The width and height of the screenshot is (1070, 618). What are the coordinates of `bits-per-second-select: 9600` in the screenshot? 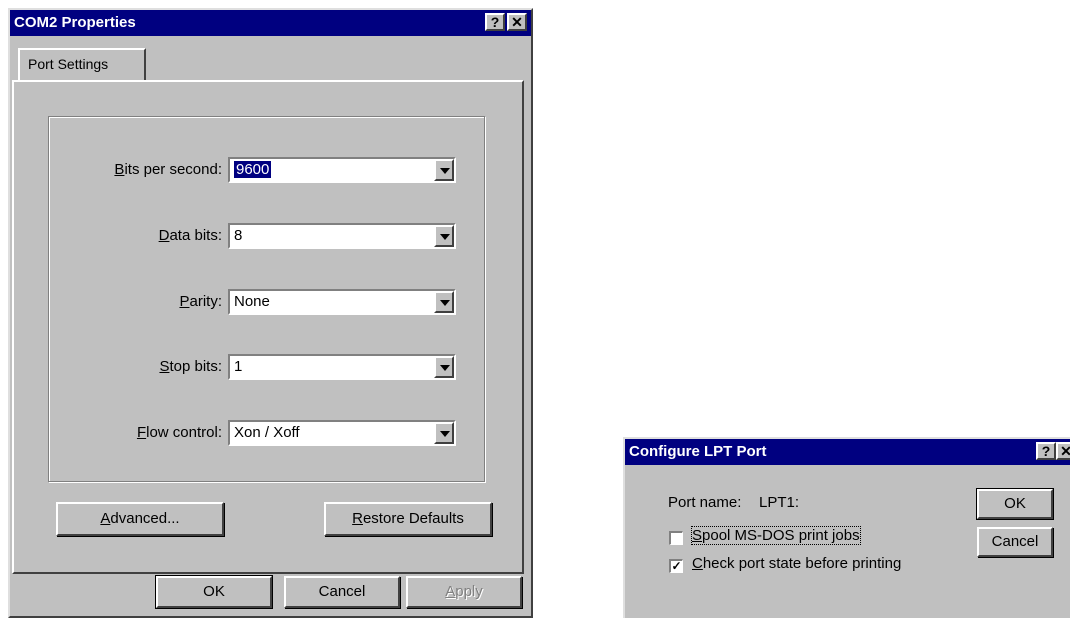 It's located at (342, 170).